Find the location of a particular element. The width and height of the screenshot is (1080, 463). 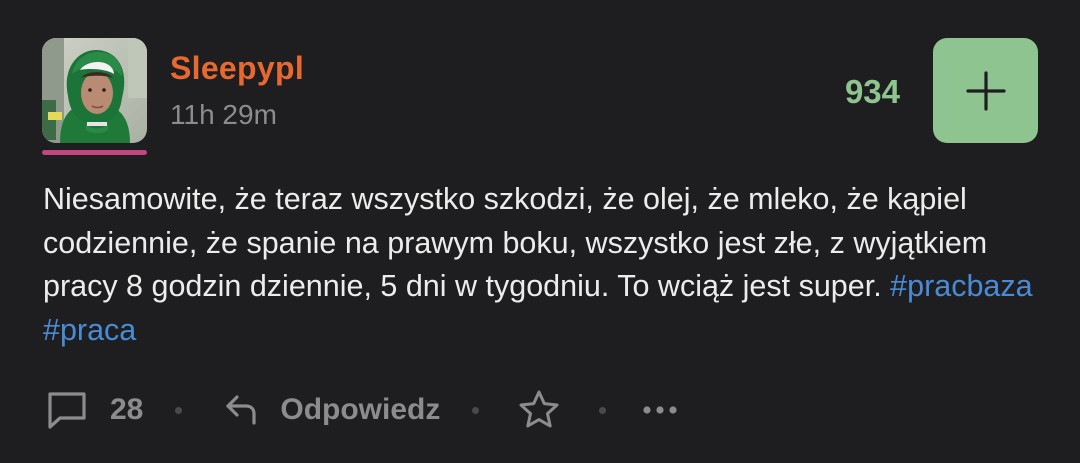

favorite-button is located at coordinates (539, 410).